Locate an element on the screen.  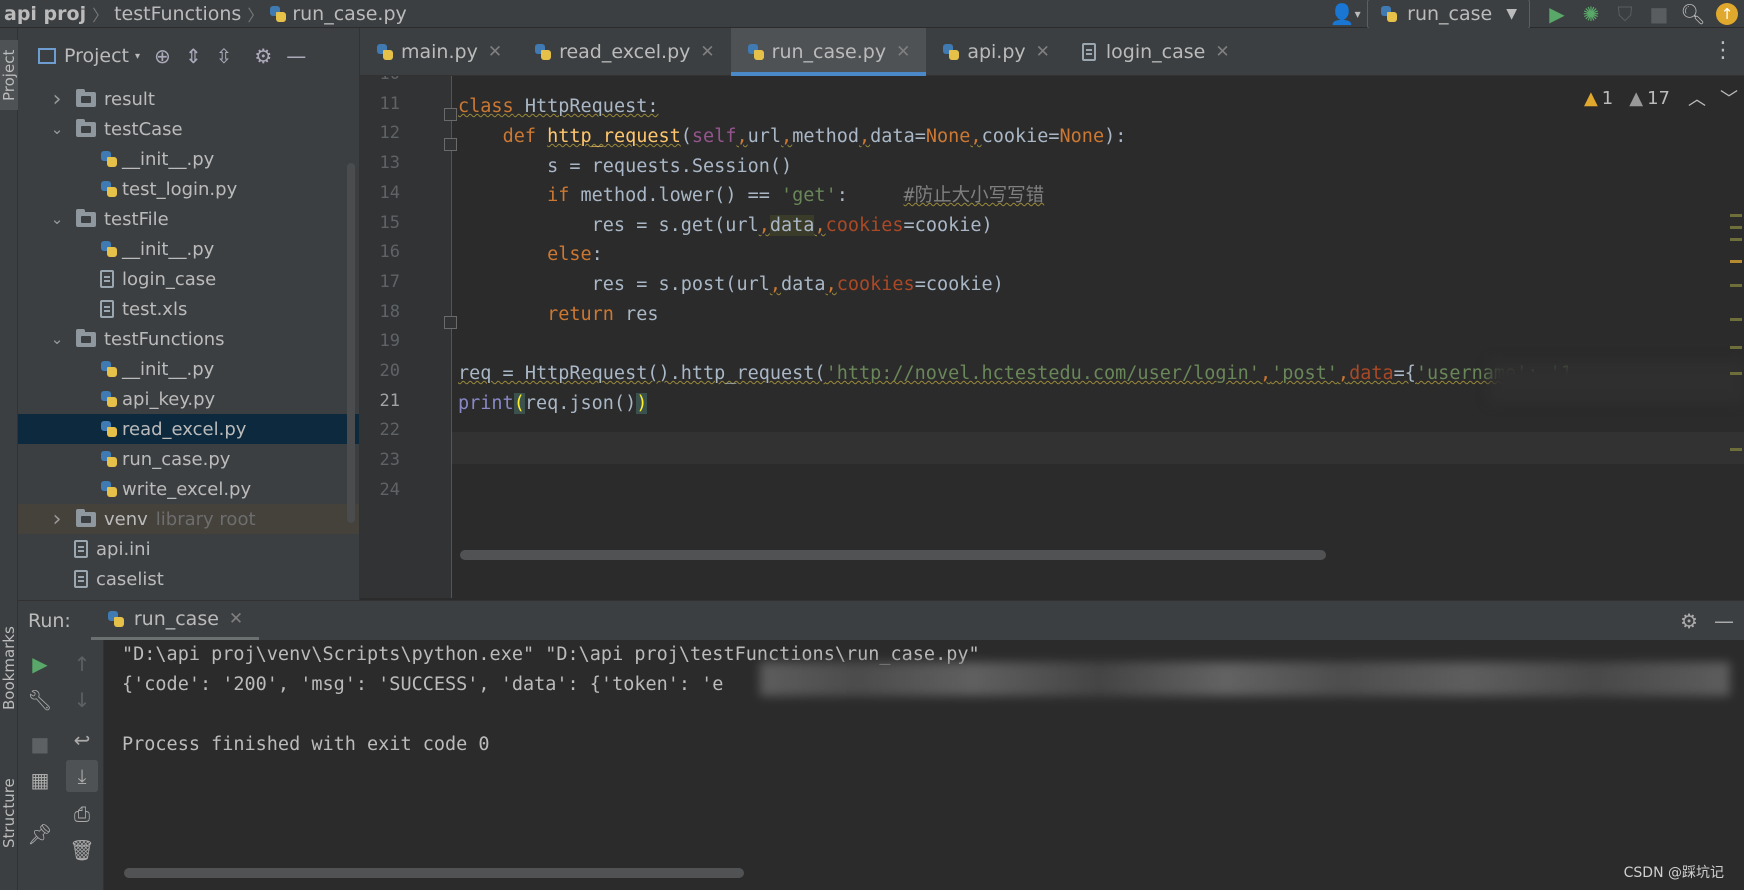
tree-file-item: test_login.py is located at coordinates (188, 189).